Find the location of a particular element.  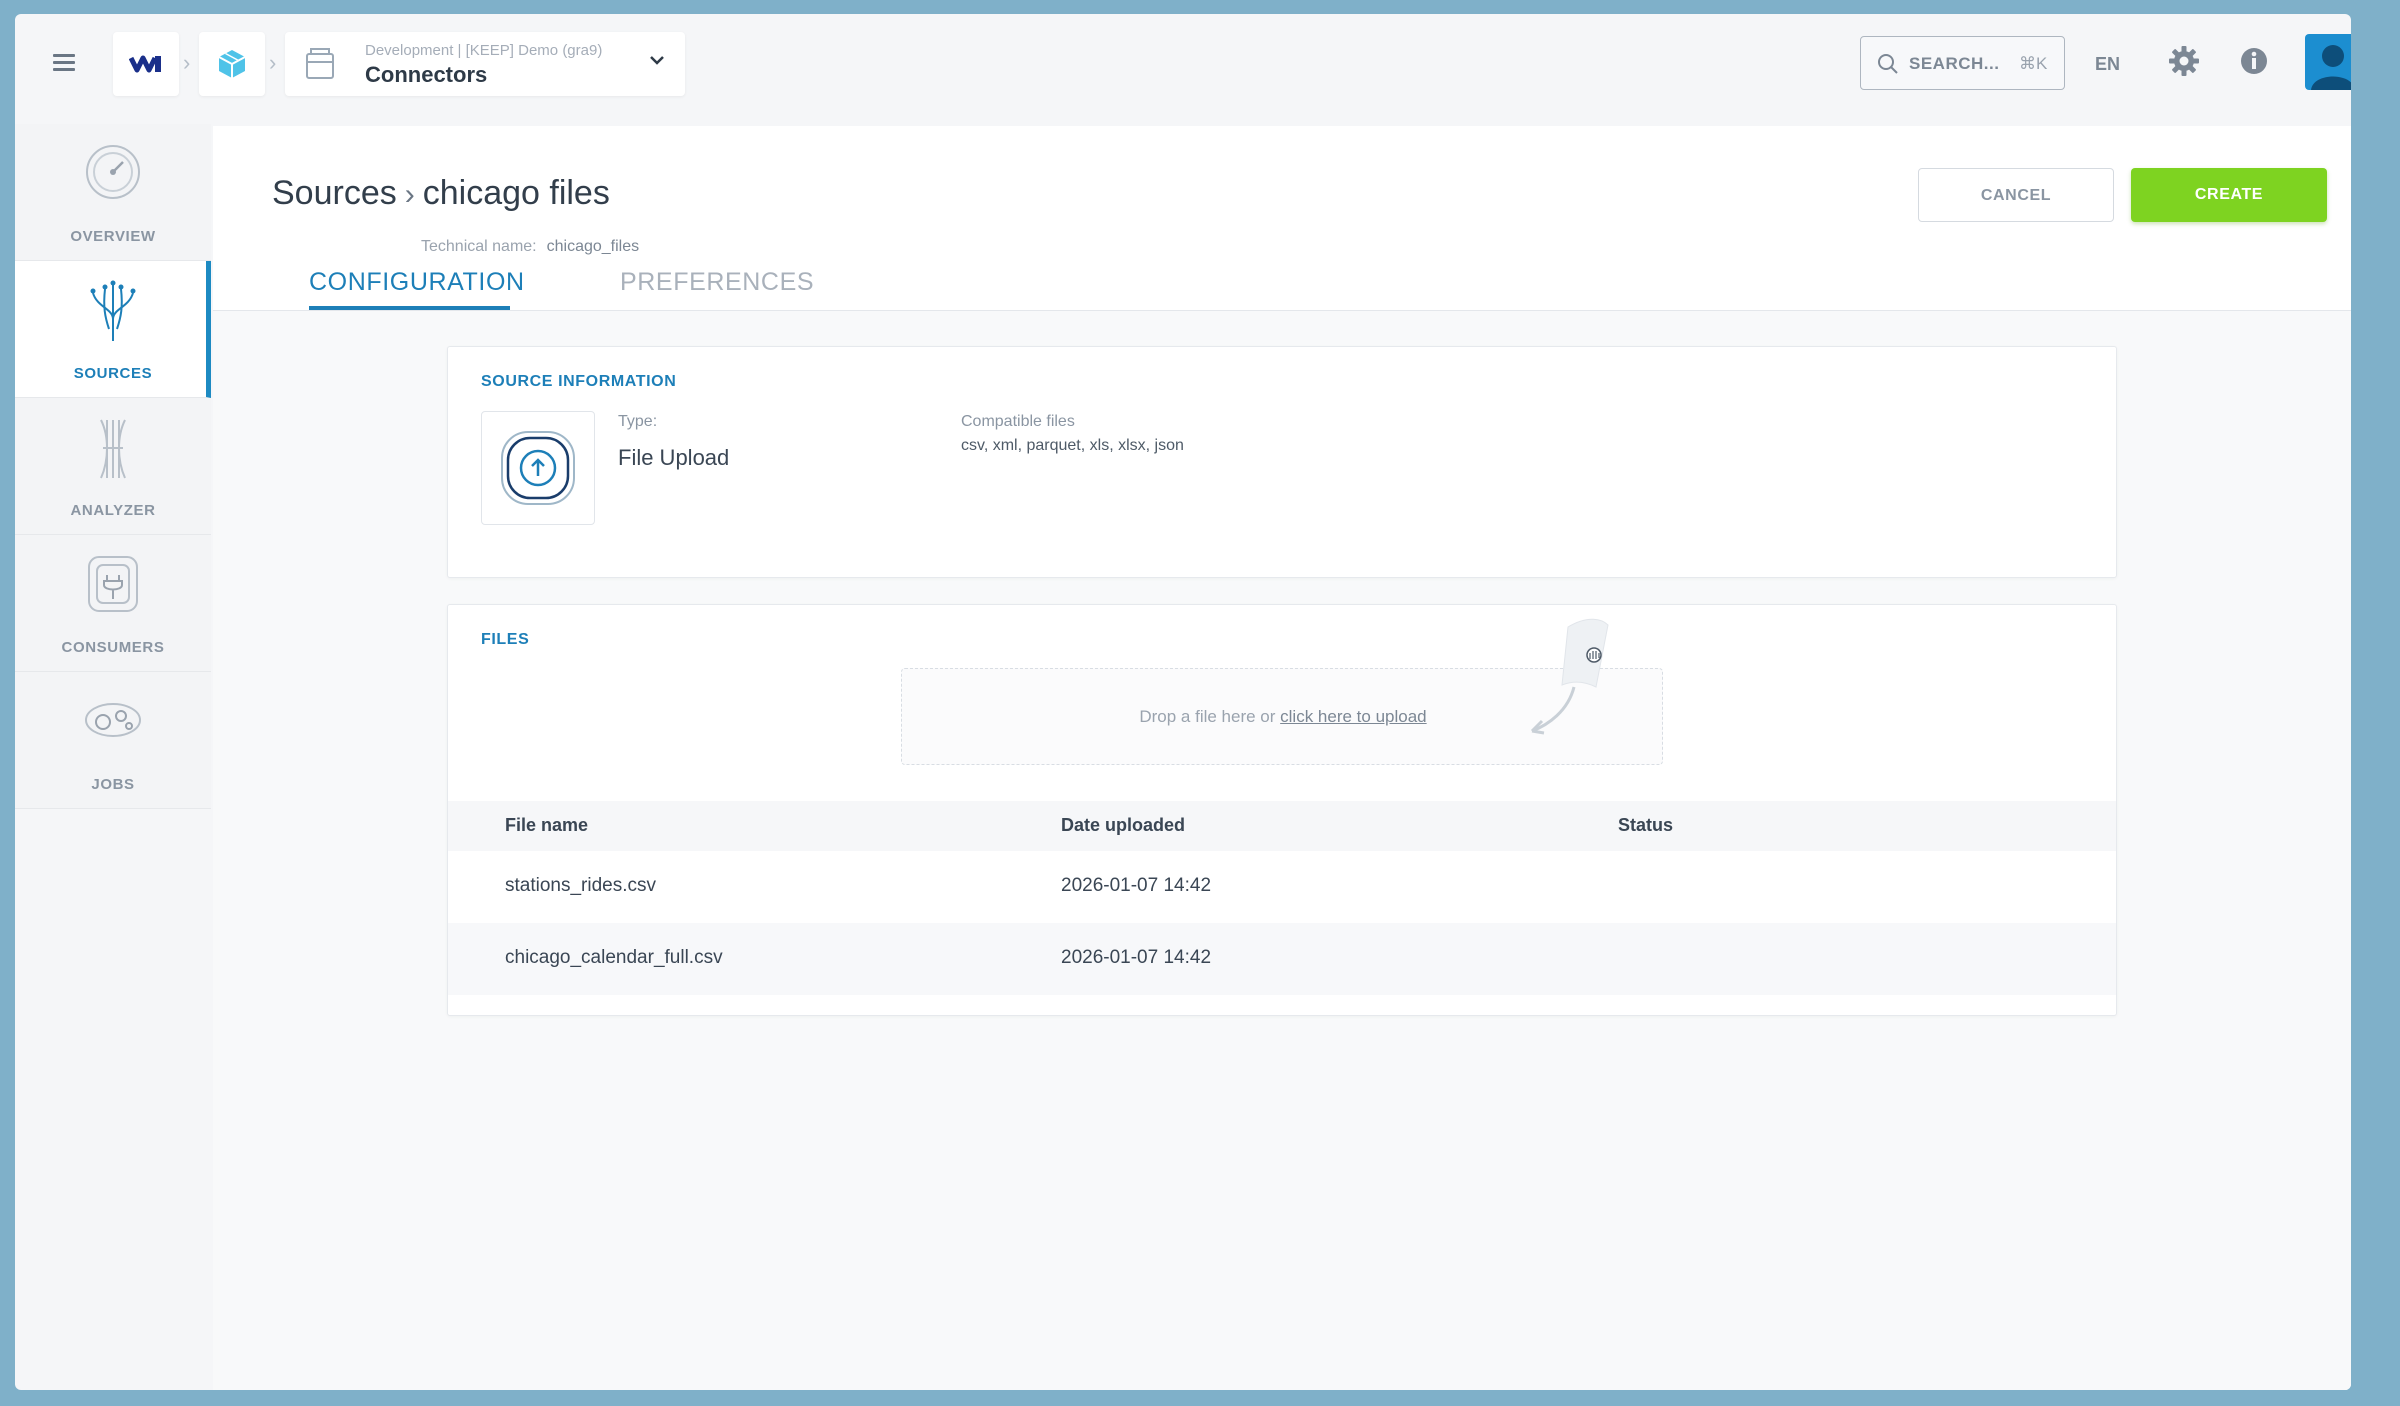

logo-button is located at coordinates (146, 64).